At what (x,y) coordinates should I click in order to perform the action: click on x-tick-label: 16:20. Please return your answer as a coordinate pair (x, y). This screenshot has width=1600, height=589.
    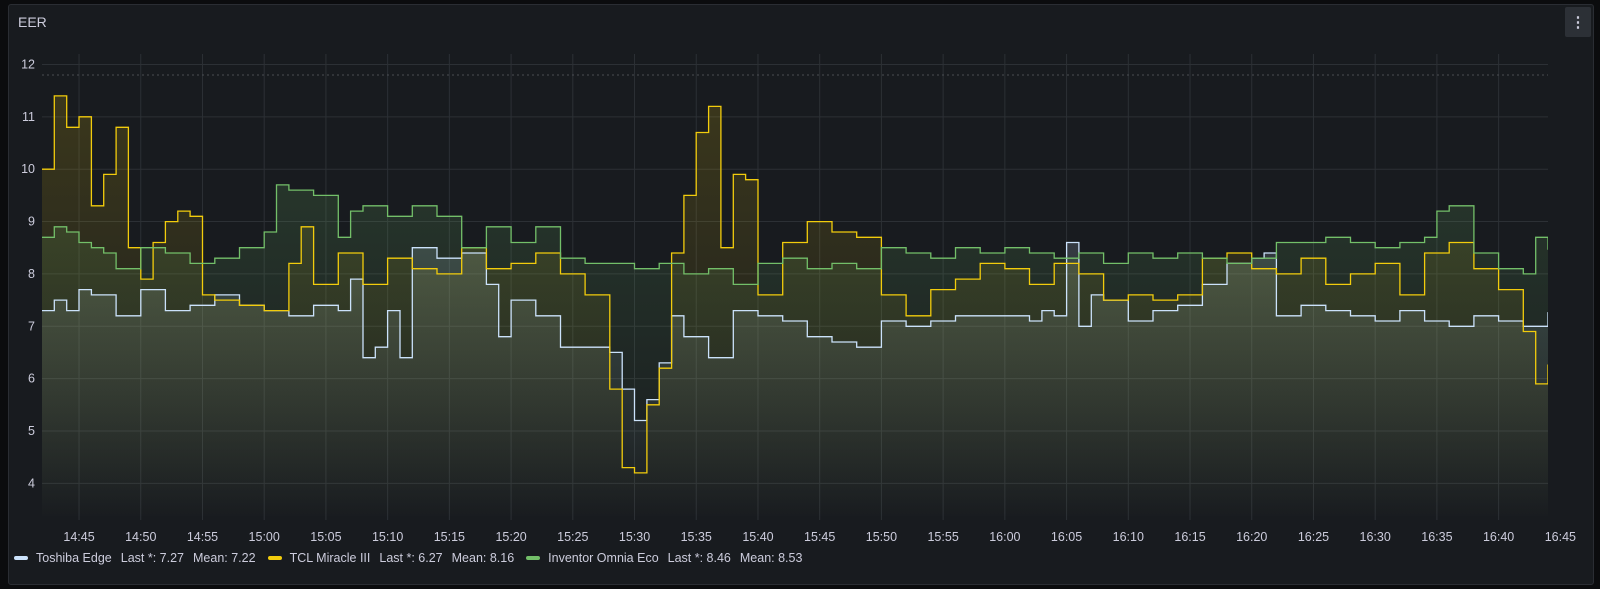
    Looking at the image, I should click on (1251, 537).